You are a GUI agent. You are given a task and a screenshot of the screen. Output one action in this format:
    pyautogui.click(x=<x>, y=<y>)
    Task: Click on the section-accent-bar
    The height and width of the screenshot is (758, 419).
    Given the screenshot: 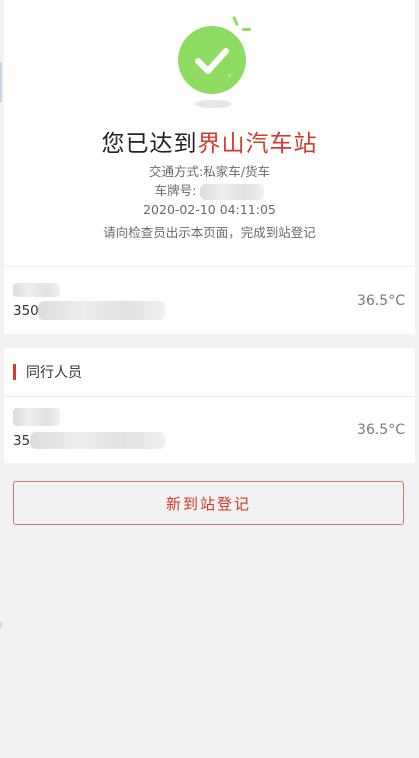 What is the action you would take?
    pyautogui.click(x=14, y=372)
    